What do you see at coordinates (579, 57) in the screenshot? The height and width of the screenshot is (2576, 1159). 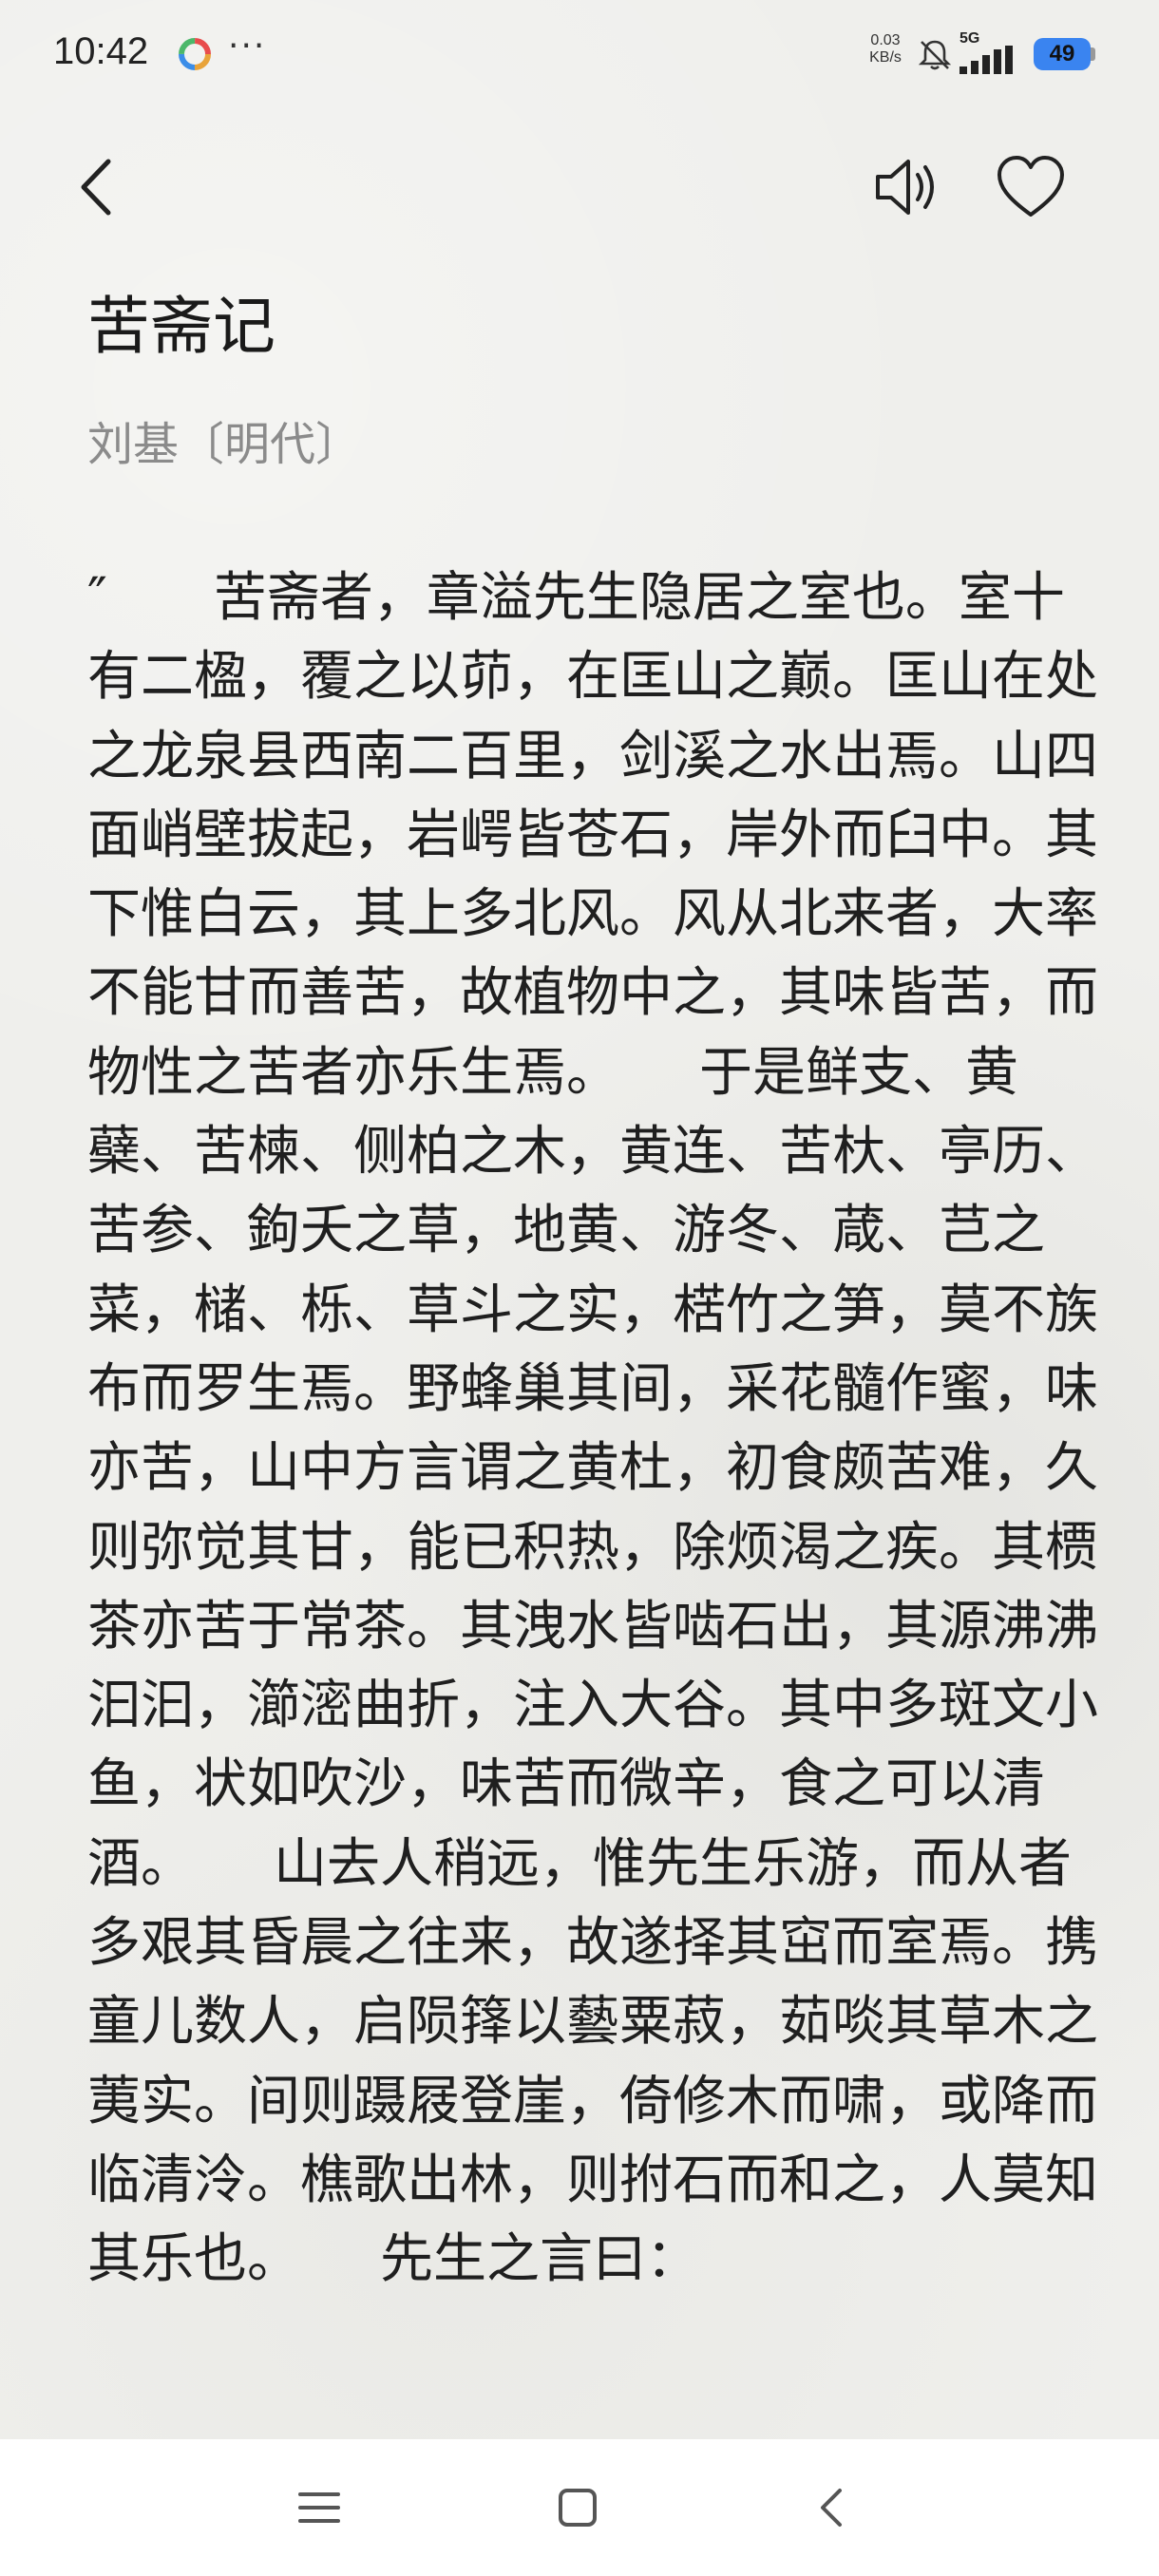 I see `status-bar: 10:42 ··· 0.03 KB/s 5G 49` at bounding box center [579, 57].